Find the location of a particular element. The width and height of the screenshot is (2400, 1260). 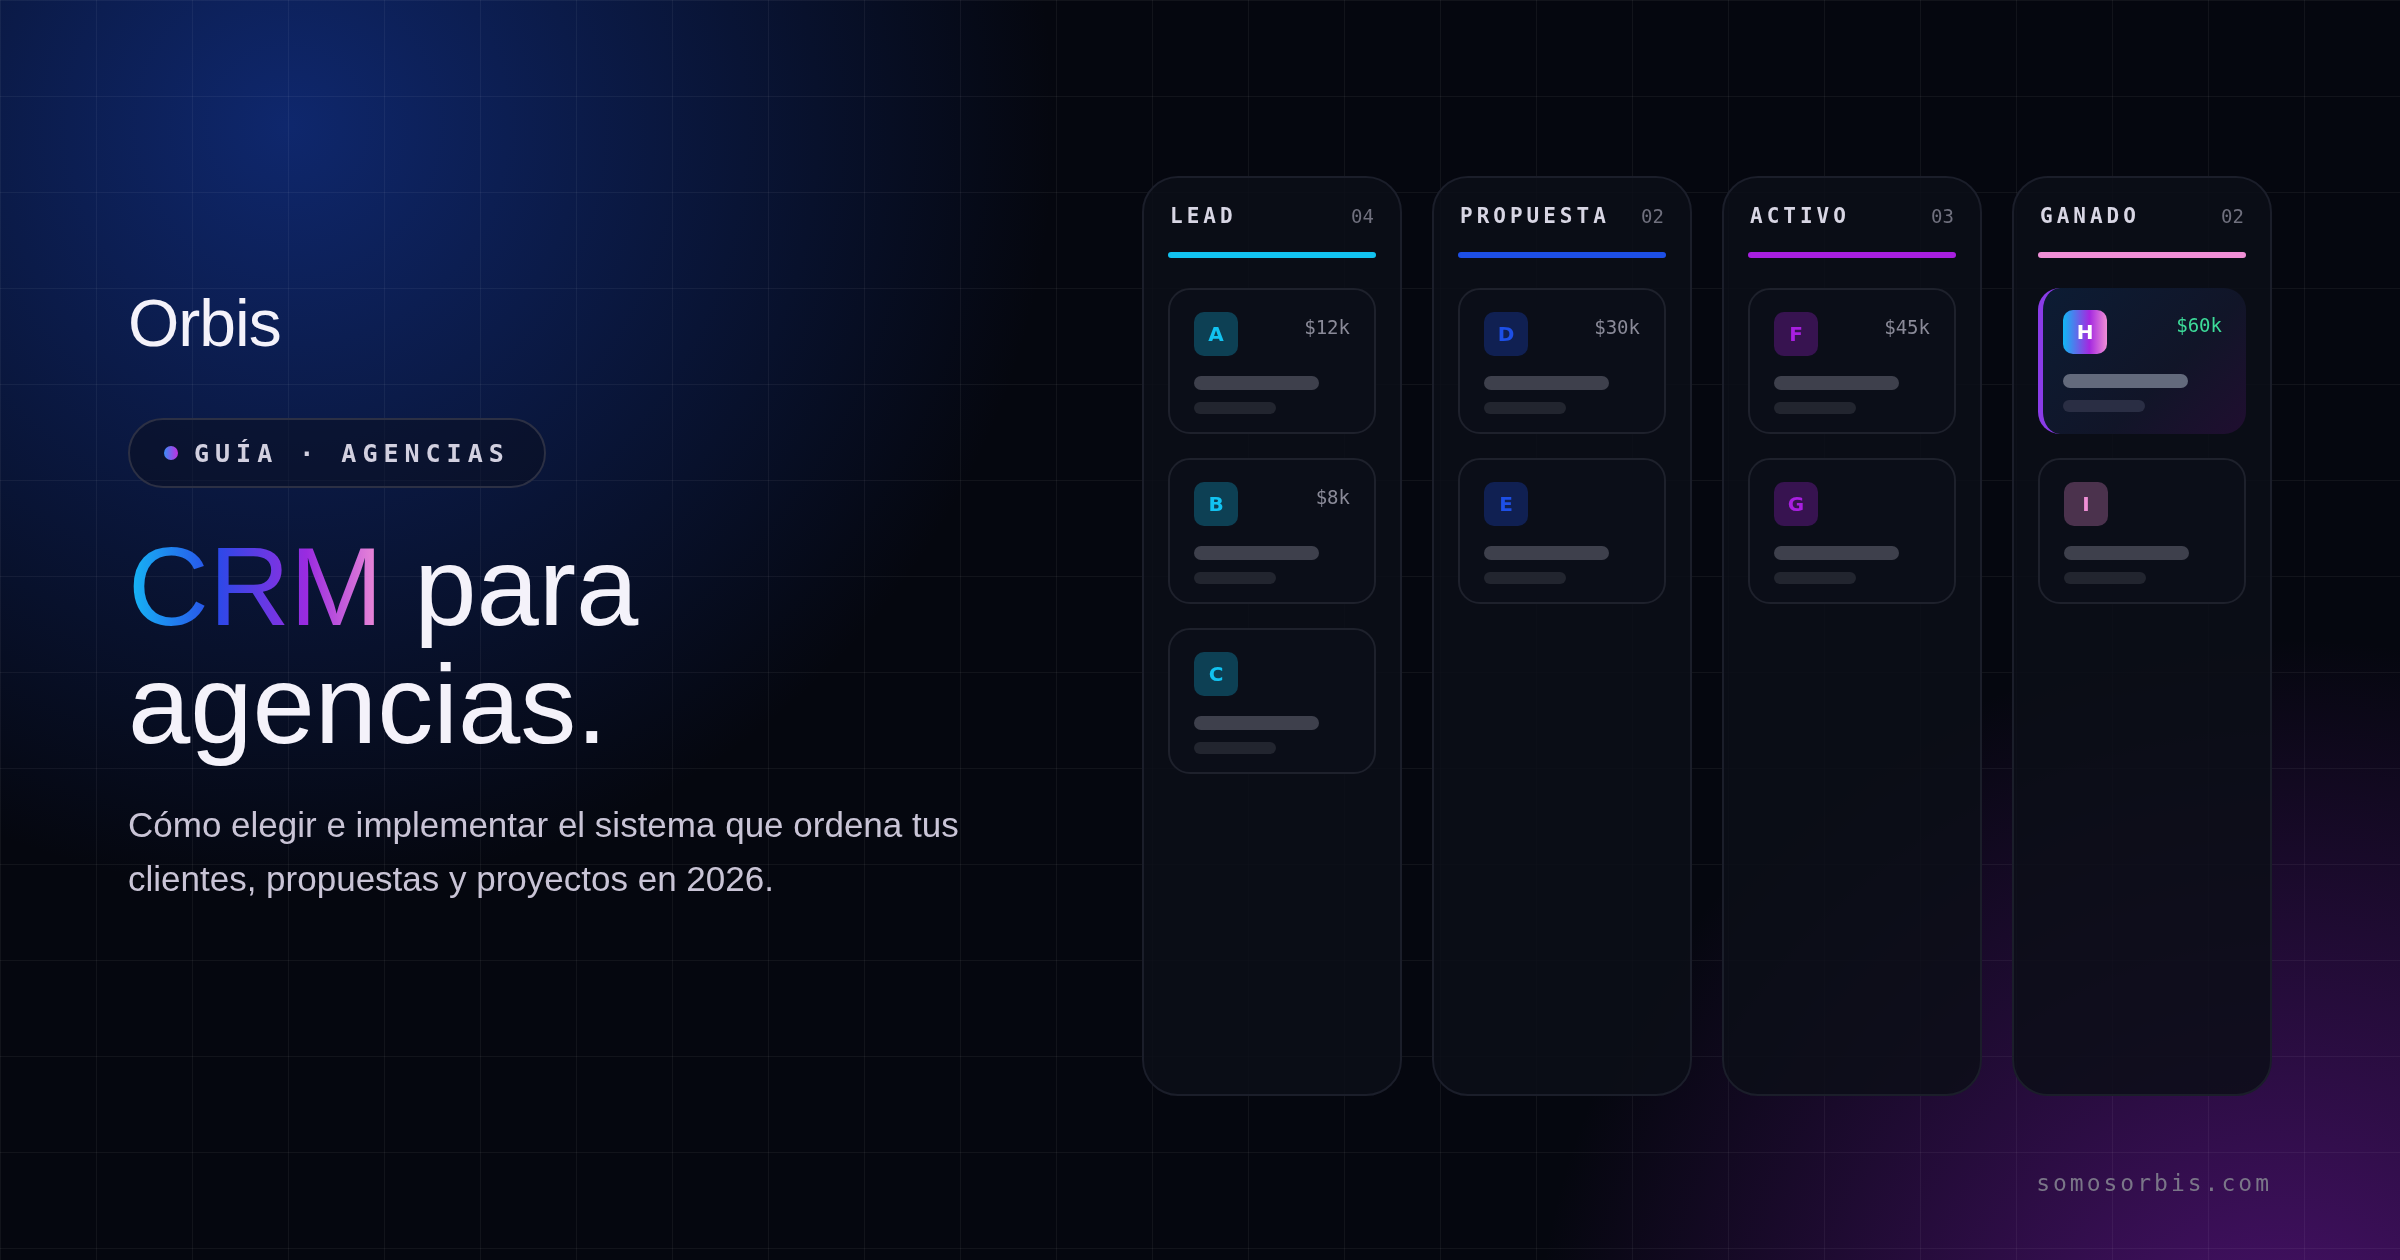

avatar-initial: C is located at coordinates (1216, 674).